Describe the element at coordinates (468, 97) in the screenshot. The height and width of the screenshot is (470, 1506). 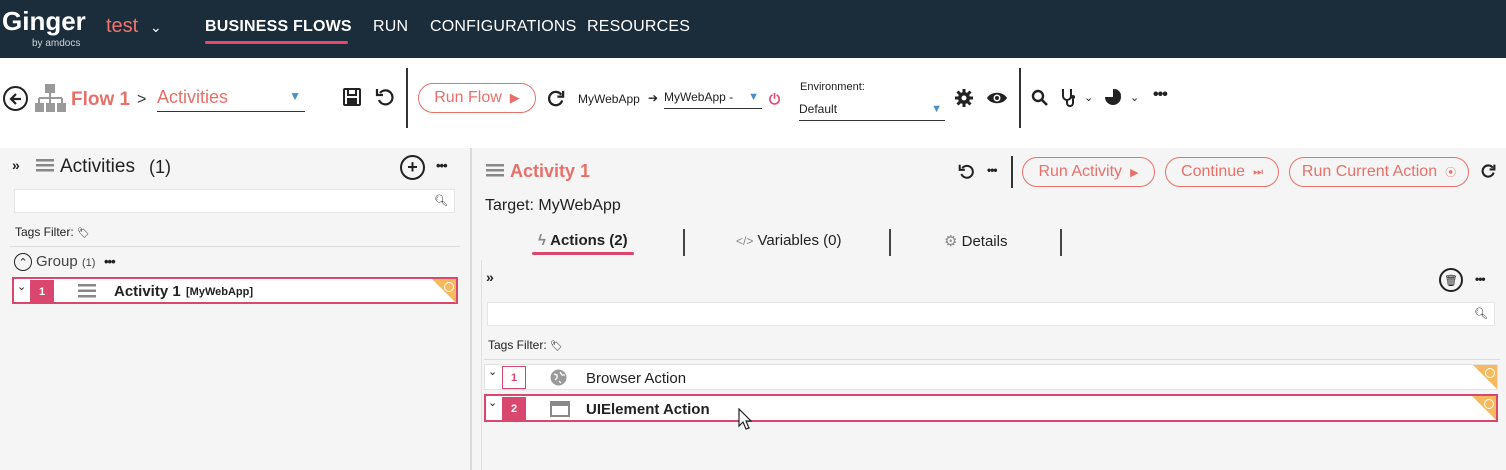
I see `run-flow-label: Run Flow` at that location.